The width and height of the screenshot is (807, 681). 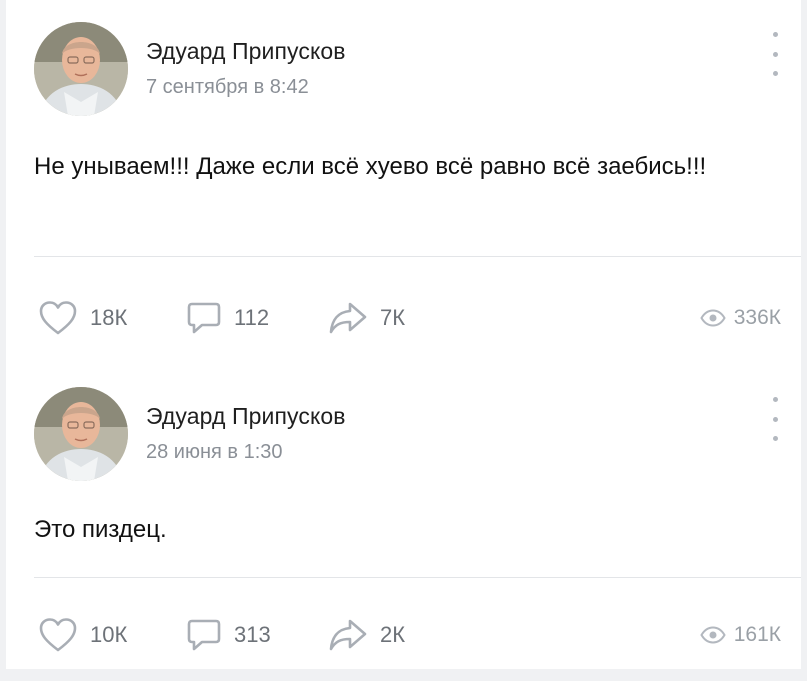 I want to click on views-count: 161К, so click(x=757, y=634).